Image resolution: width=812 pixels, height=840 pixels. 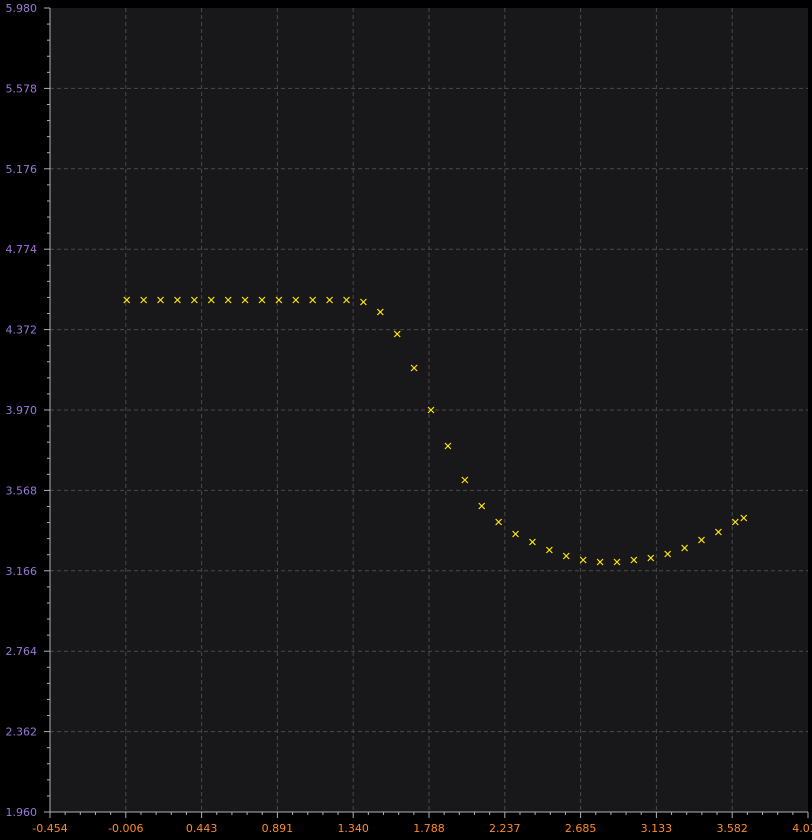 What do you see at coordinates (353, 828) in the screenshot?
I see `x-tick-label: 1.340` at bounding box center [353, 828].